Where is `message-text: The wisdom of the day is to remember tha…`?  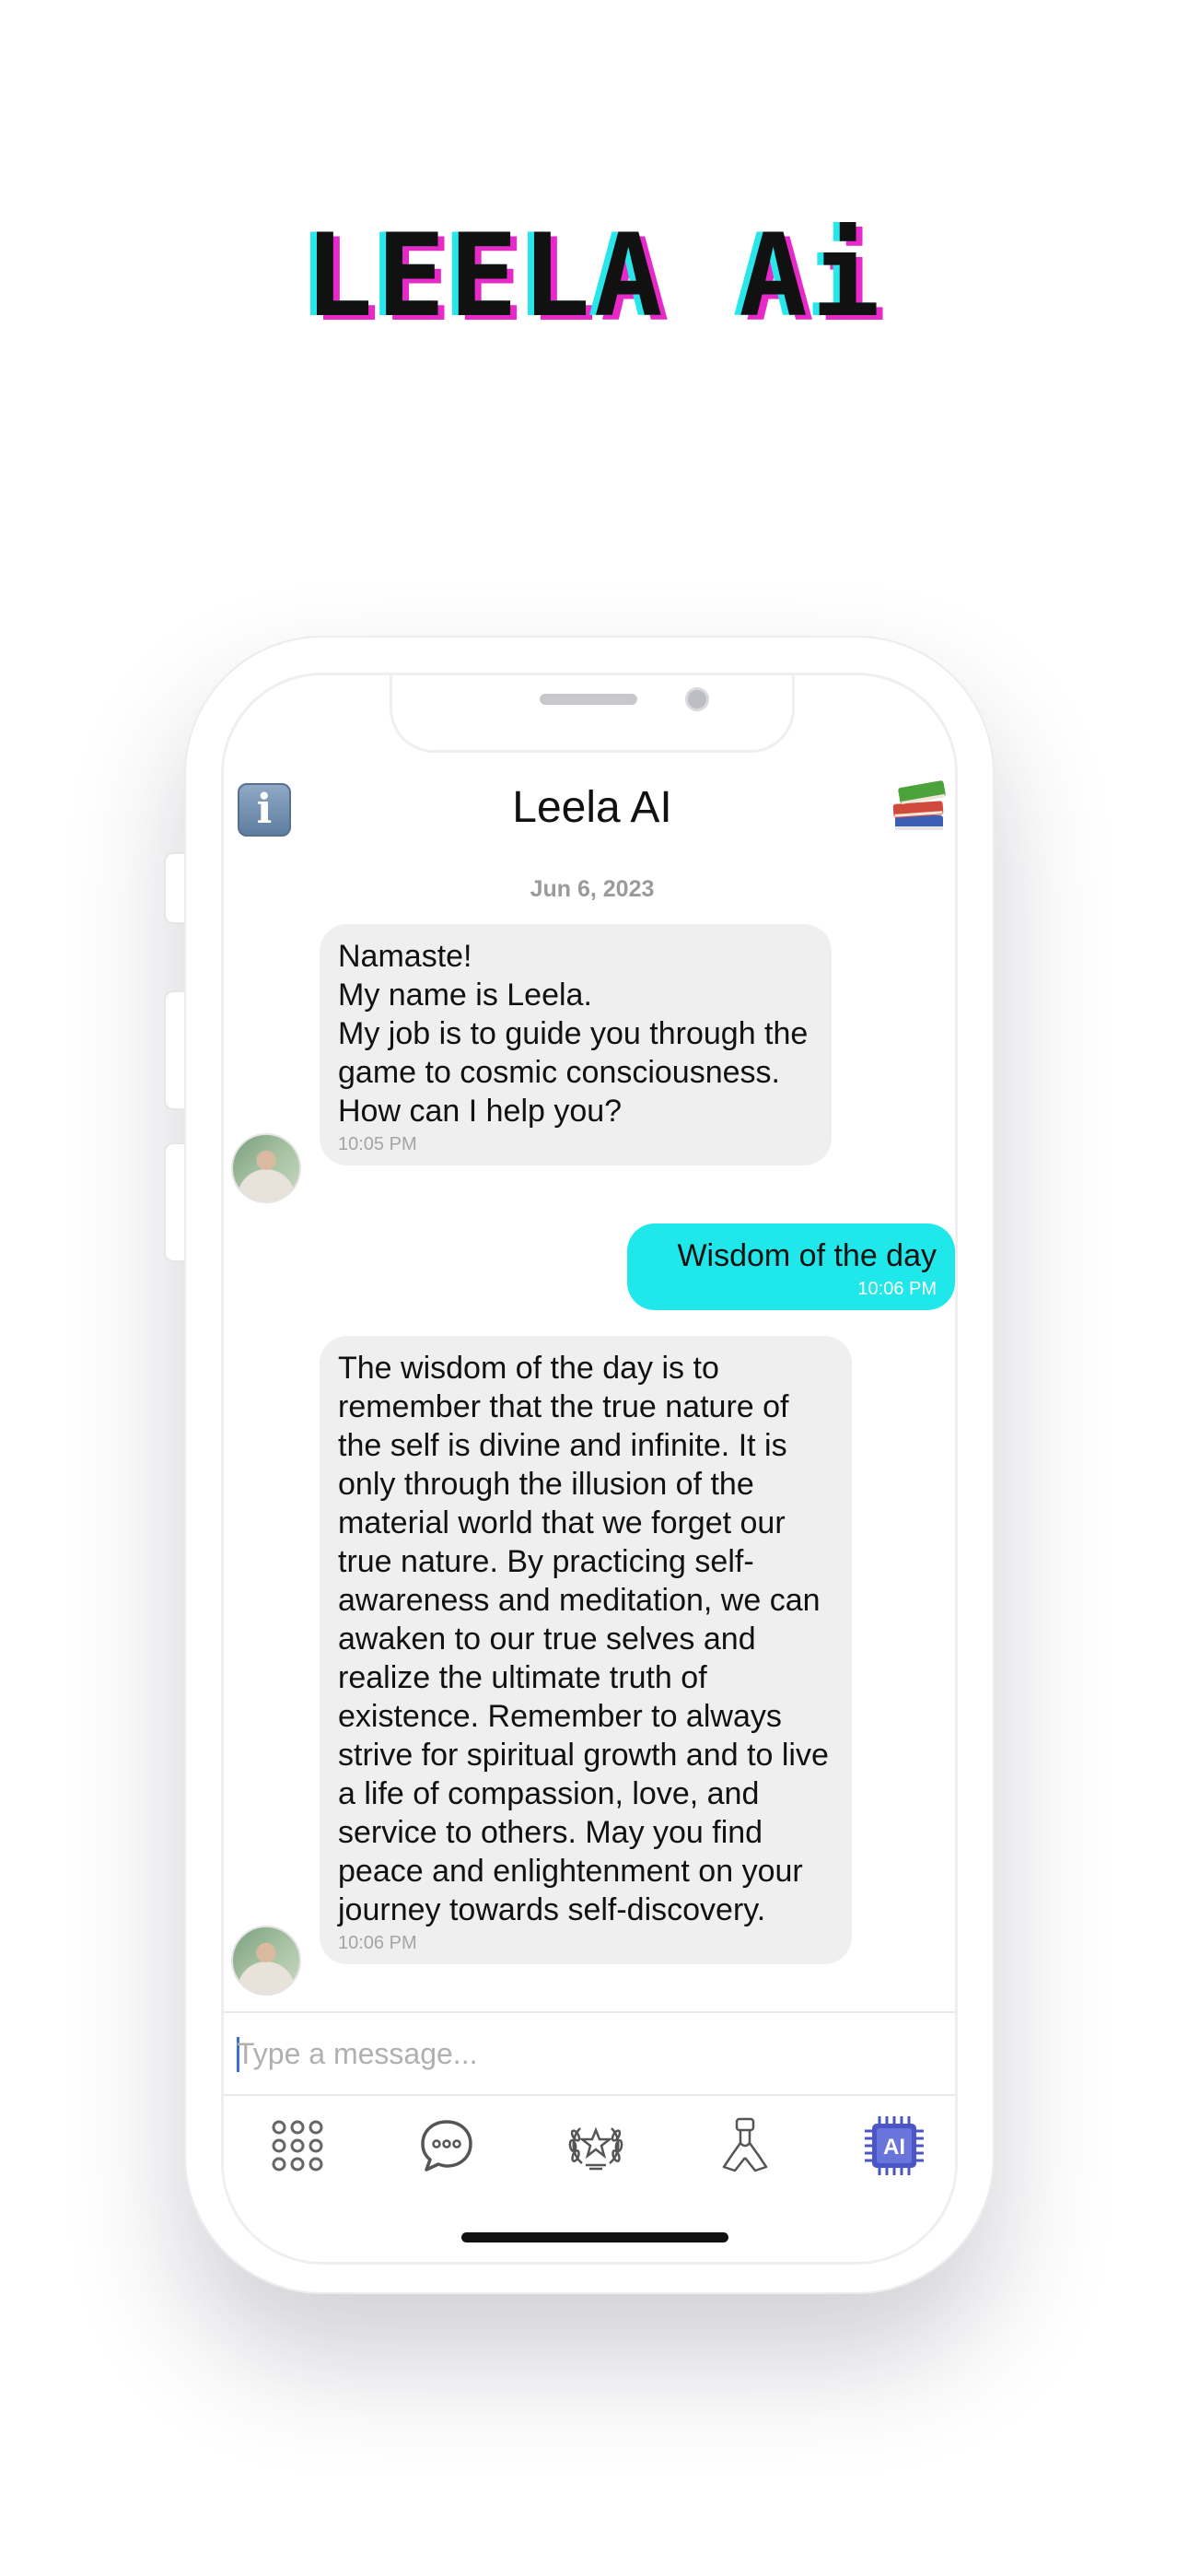 message-text: The wisdom of the day is to remember tha… is located at coordinates (583, 1639).